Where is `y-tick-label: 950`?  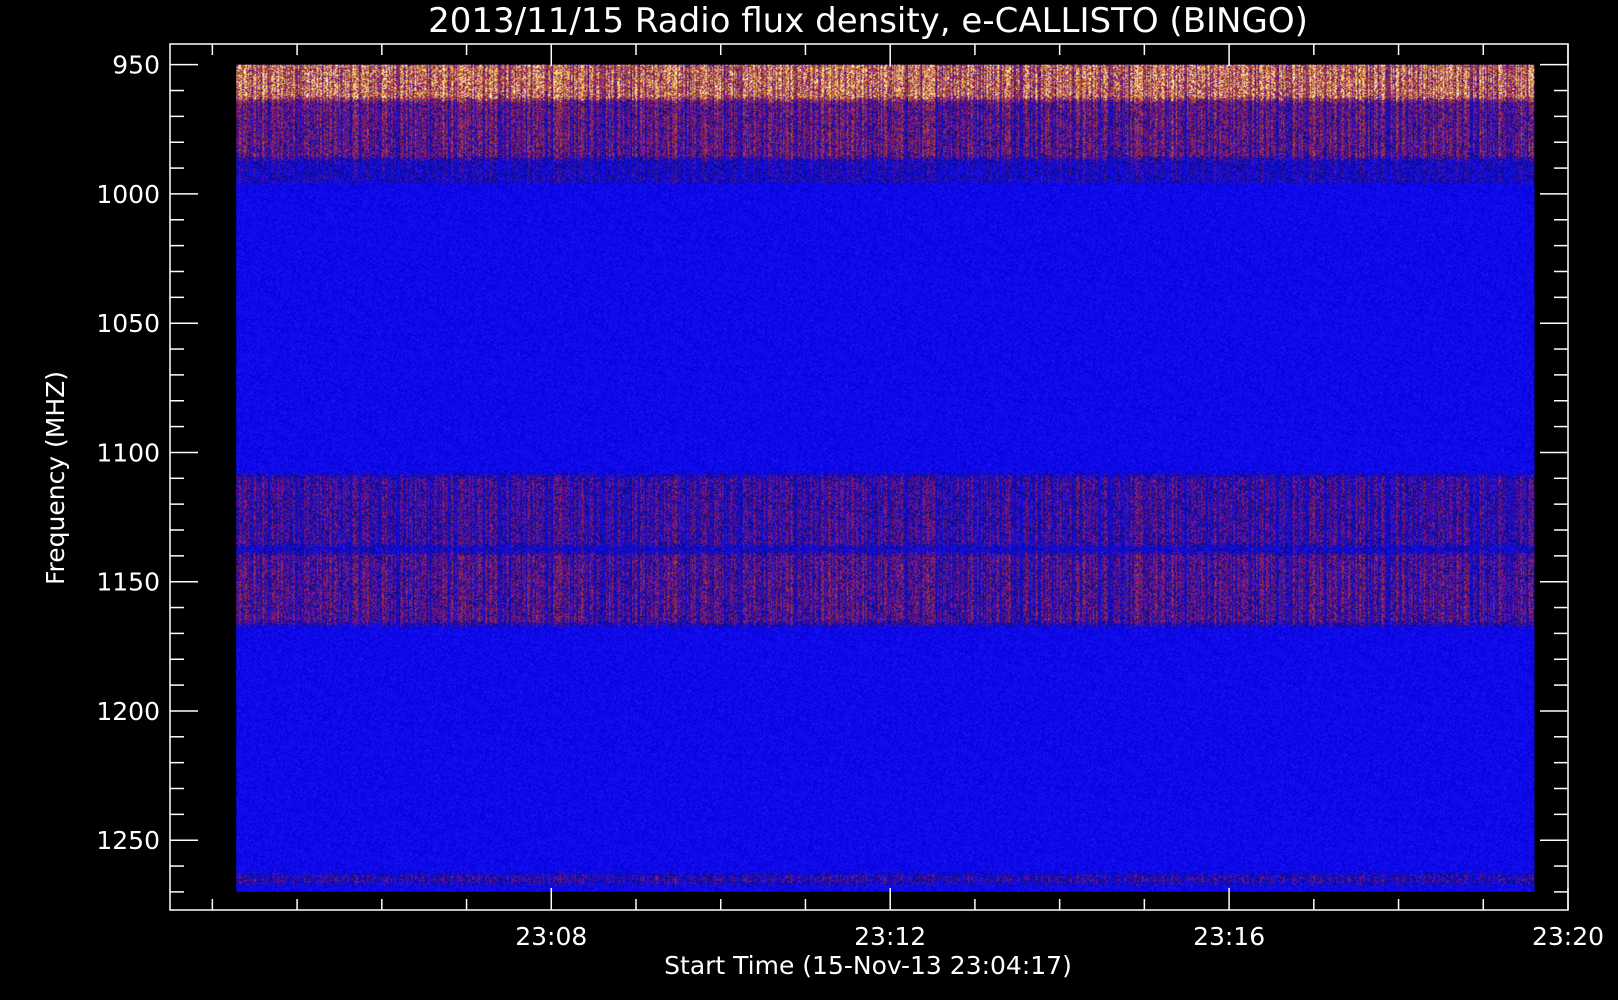 y-tick-label: 950 is located at coordinates (136, 65).